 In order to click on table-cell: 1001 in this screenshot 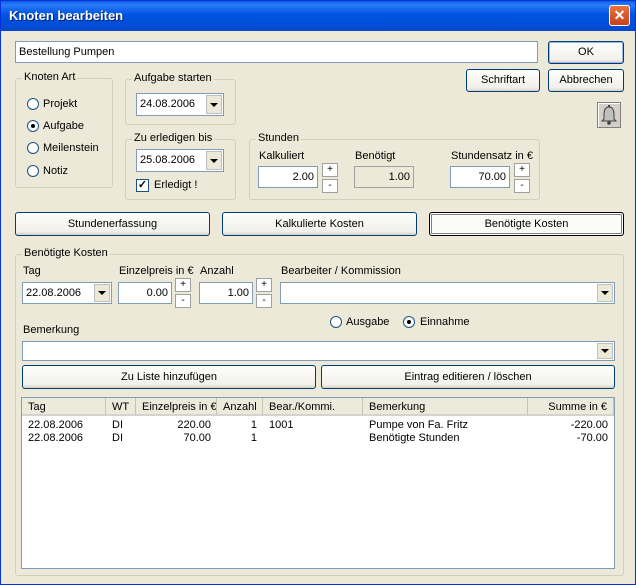, I will do `click(281, 425)`.